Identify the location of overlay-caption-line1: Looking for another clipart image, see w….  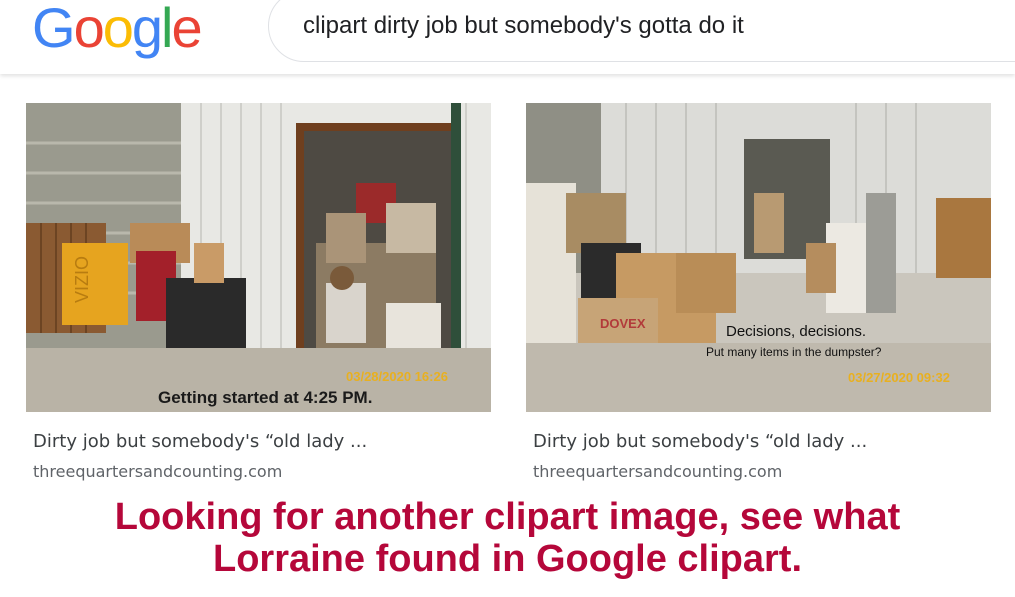
(507, 517).